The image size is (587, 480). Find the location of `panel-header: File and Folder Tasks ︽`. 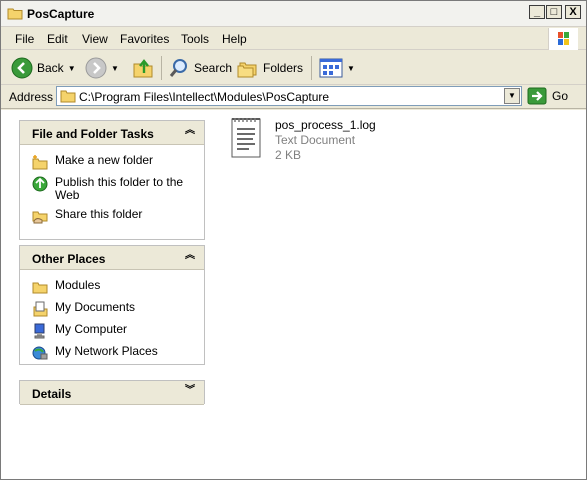

panel-header: File and Folder Tasks ︽ is located at coordinates (112, 133).